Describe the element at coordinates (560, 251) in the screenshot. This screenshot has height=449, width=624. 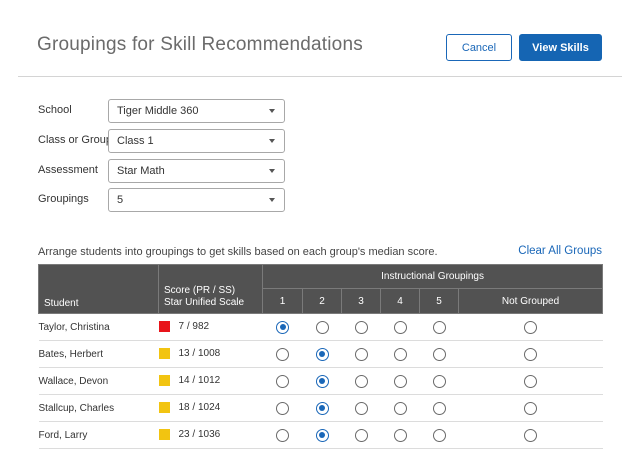
I see `clear-all-groups-link: Clear All Groups` at that location.